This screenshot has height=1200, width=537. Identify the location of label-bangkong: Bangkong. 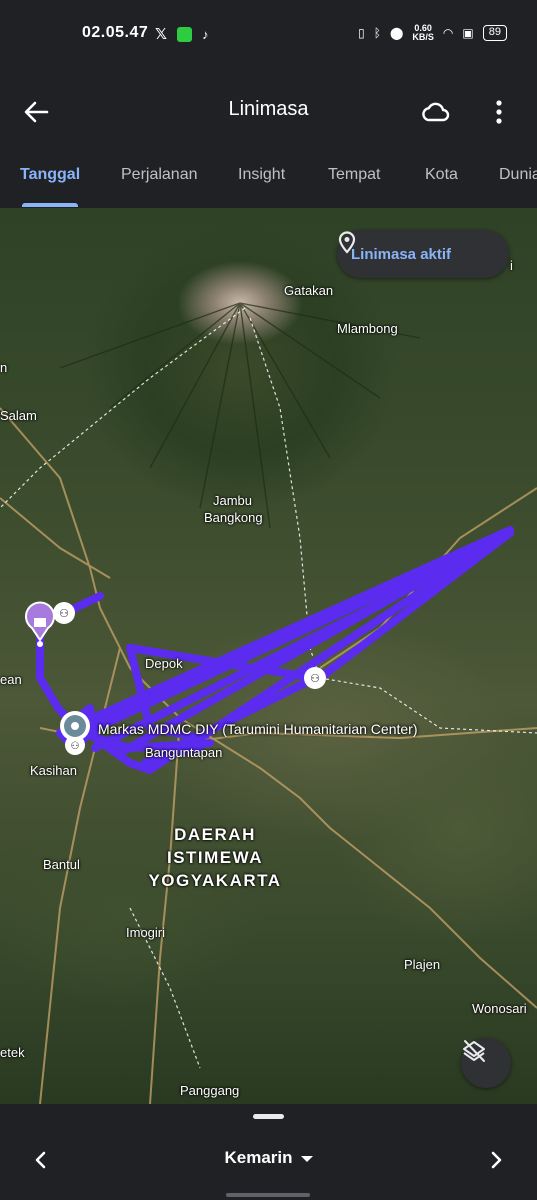
(233, 517).